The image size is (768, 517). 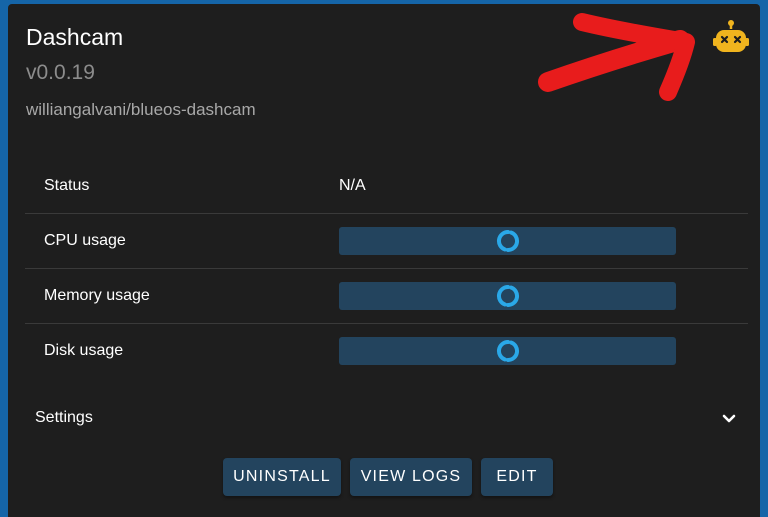 I want to click on stat-row-cpu: CPU usage, so click(x=386, y=241).